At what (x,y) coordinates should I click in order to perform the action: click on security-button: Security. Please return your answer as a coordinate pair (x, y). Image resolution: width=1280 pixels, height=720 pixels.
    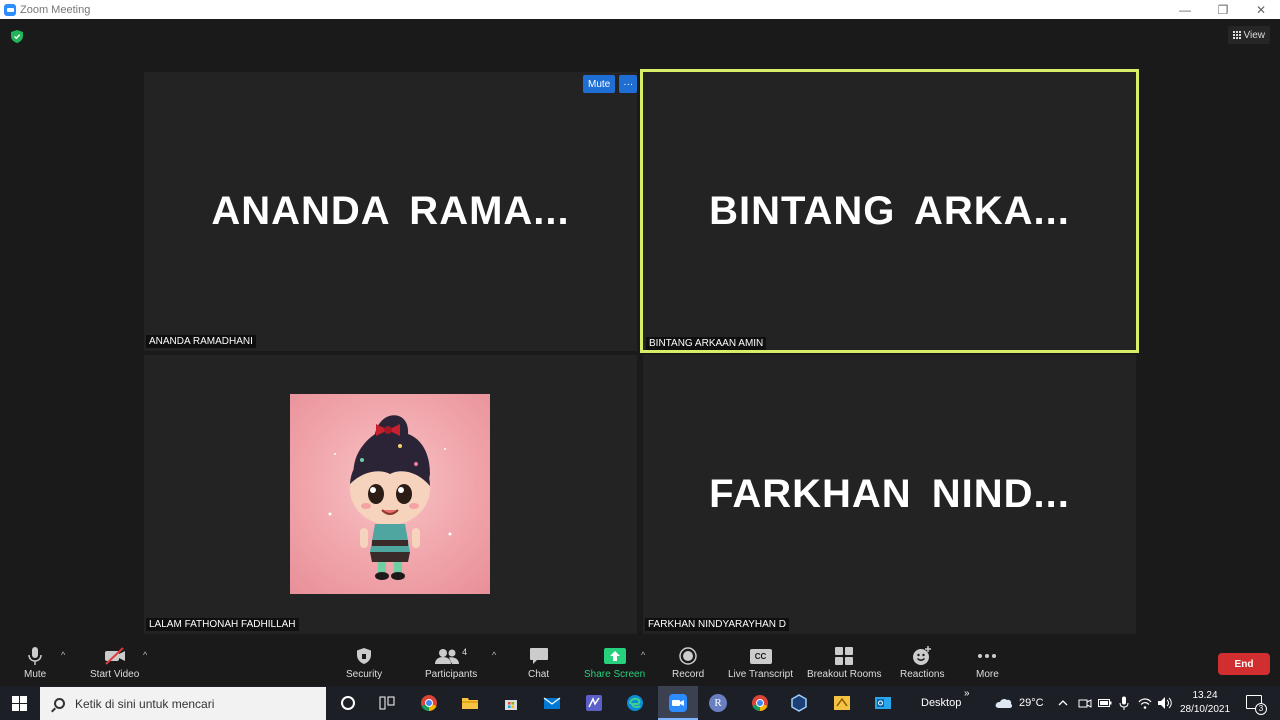
    Looking at the image, I should click on (364, 663).